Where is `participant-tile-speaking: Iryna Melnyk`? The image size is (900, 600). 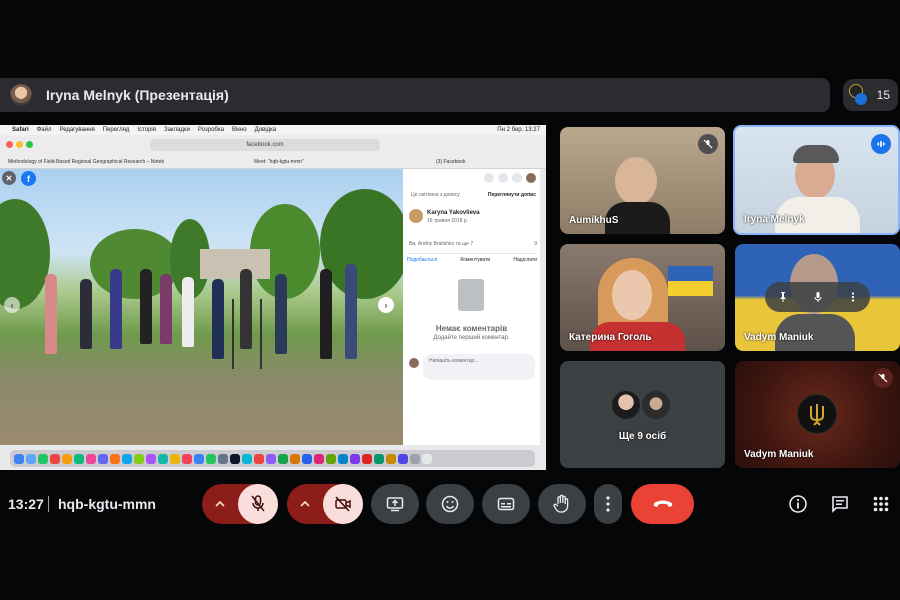 participant-tile-speaking: Iryna Melnyk is located at coordinates (816, 180).